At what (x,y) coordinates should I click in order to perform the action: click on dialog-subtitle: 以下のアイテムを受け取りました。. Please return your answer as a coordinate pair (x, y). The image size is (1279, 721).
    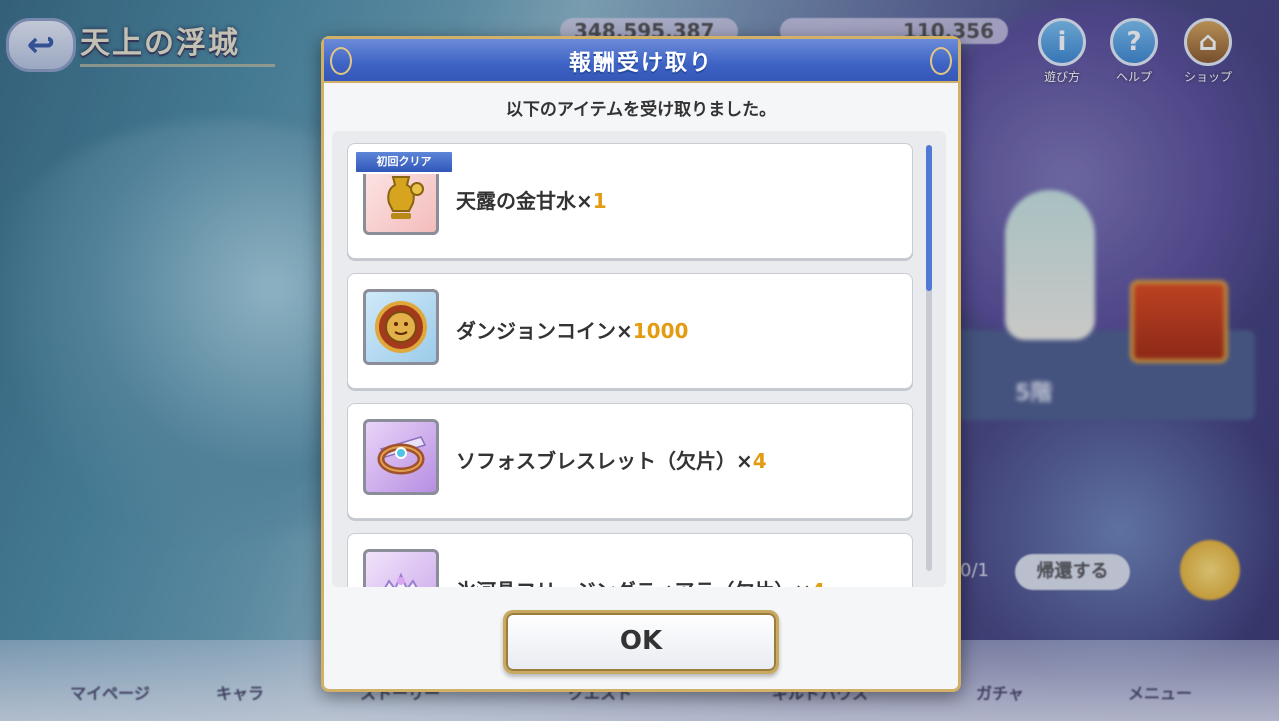
    Looking at the image, I should click on (641, 110).